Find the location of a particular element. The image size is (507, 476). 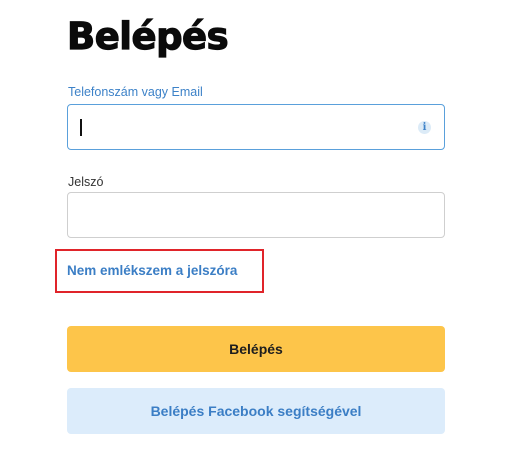

login-field-label: Telefonszám vagy Email is located at coordinates (135, 92).